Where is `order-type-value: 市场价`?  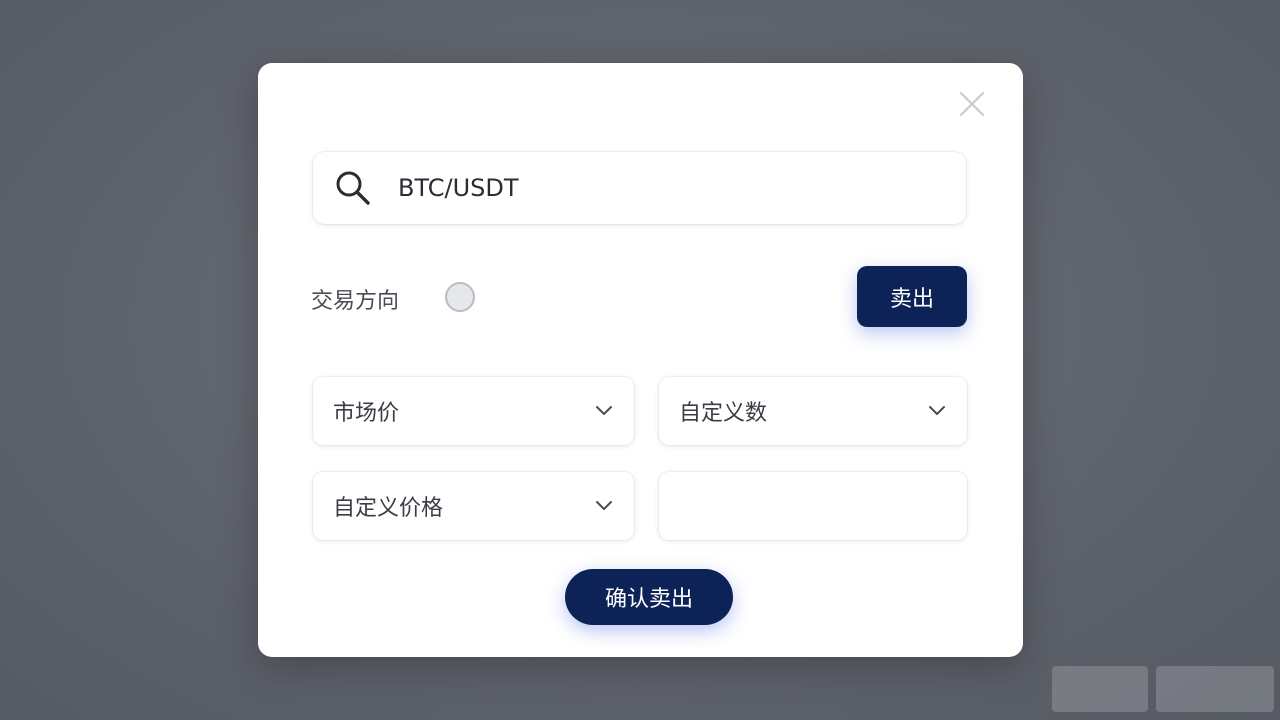
order-type-value: 市场价 is located at coordinates (366, 413).